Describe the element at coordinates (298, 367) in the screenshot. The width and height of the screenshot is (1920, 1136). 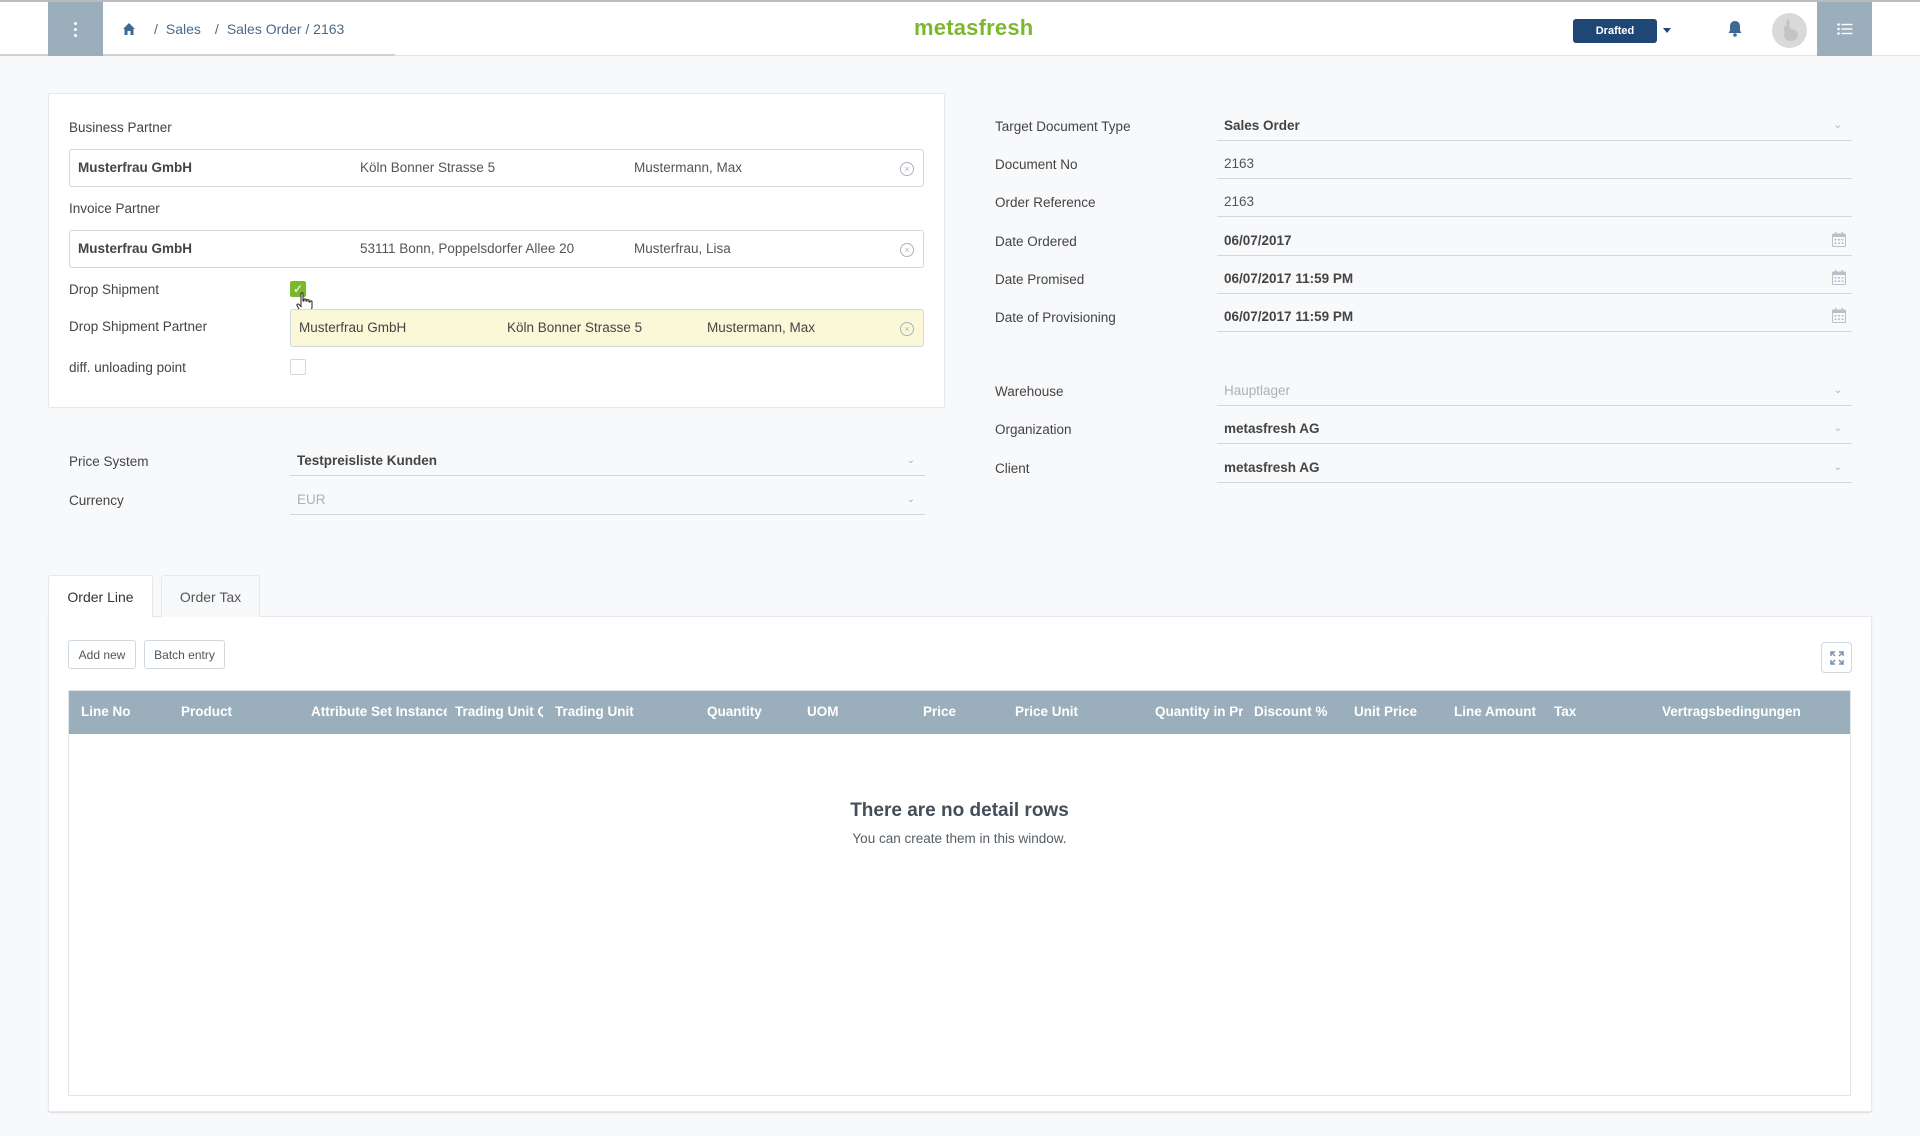
I see `diff-unloading-point-checkbox` at that location.